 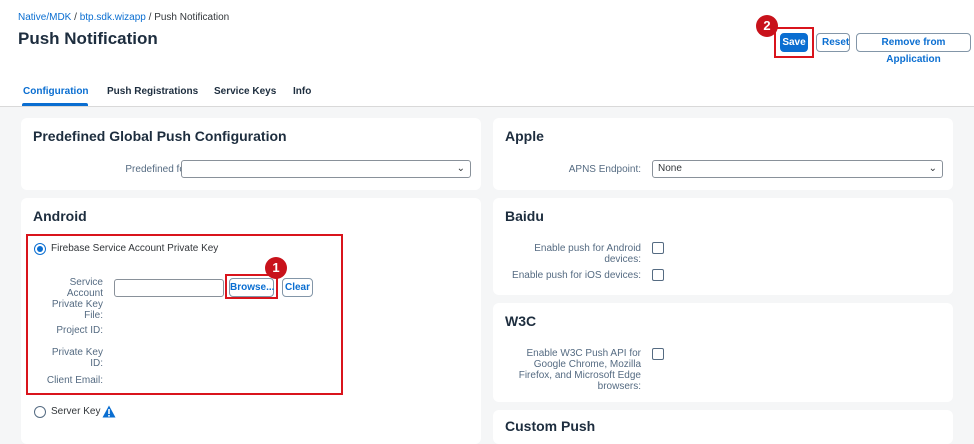 What do you see at coordinates (55, 104) in the screenshot?
I see `active-tab-indicator` at bounding box center [55, 104].